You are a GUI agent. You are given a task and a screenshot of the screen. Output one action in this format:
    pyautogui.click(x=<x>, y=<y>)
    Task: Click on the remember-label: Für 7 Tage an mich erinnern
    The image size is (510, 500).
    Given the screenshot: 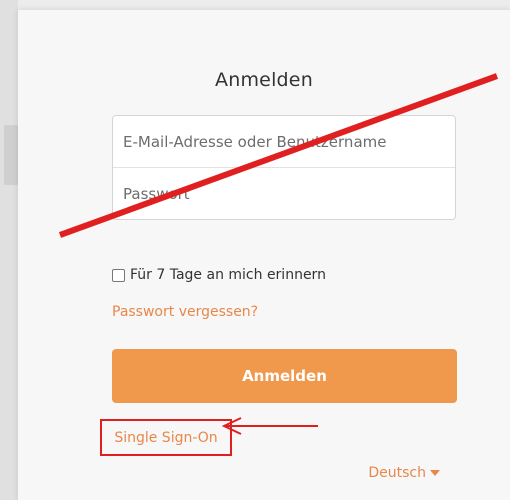 What is the action you would take?
    pyautogui.click(x=228, y=275)
    